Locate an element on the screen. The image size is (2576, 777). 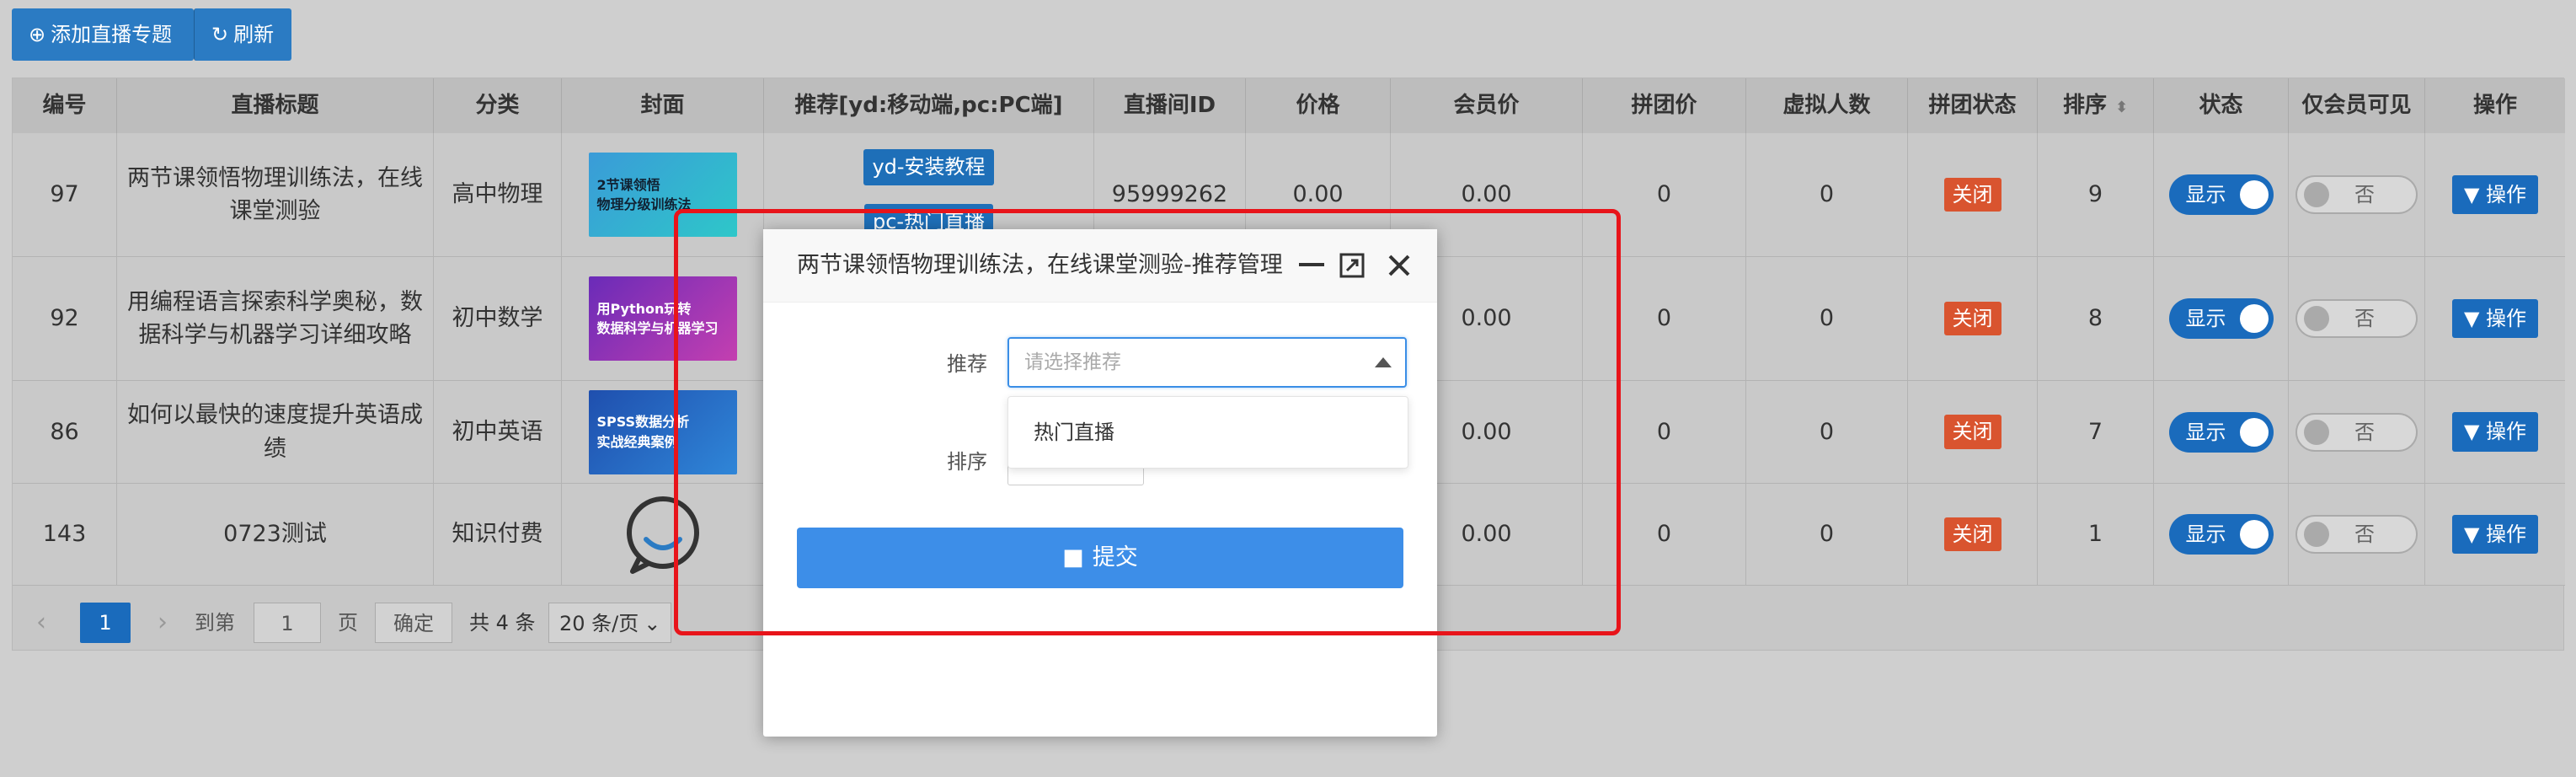
page-size-select: 20 条/页 ⌄ is located at coordinates (609, 623).